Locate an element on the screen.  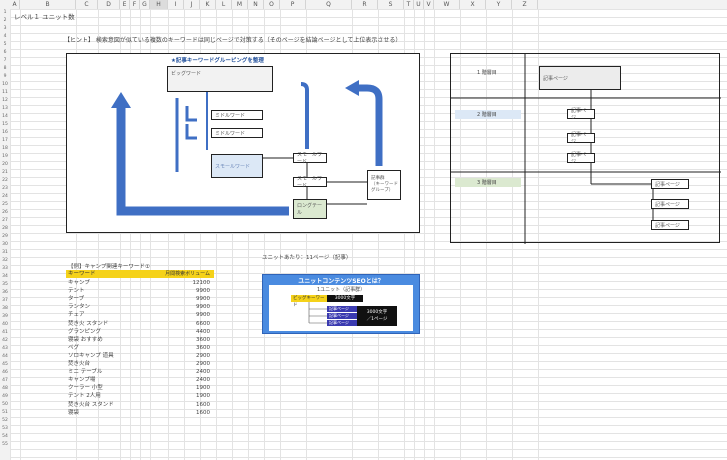
keyword-table-row: 焚き火 スタンド 6600 is located at coordinates (140, 324).